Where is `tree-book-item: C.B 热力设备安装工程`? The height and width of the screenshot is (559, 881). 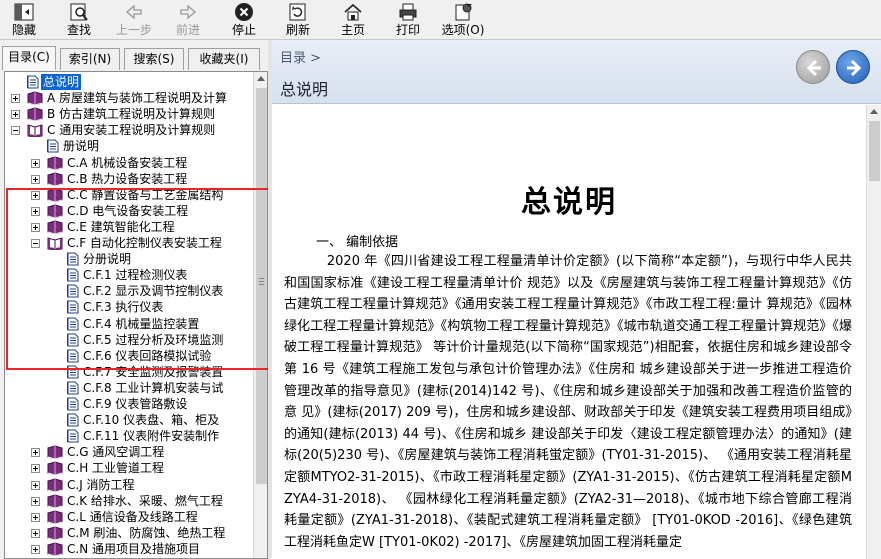 tree-book-item: C.B 热力设备安装工程 is located at coordinates (129, 179).